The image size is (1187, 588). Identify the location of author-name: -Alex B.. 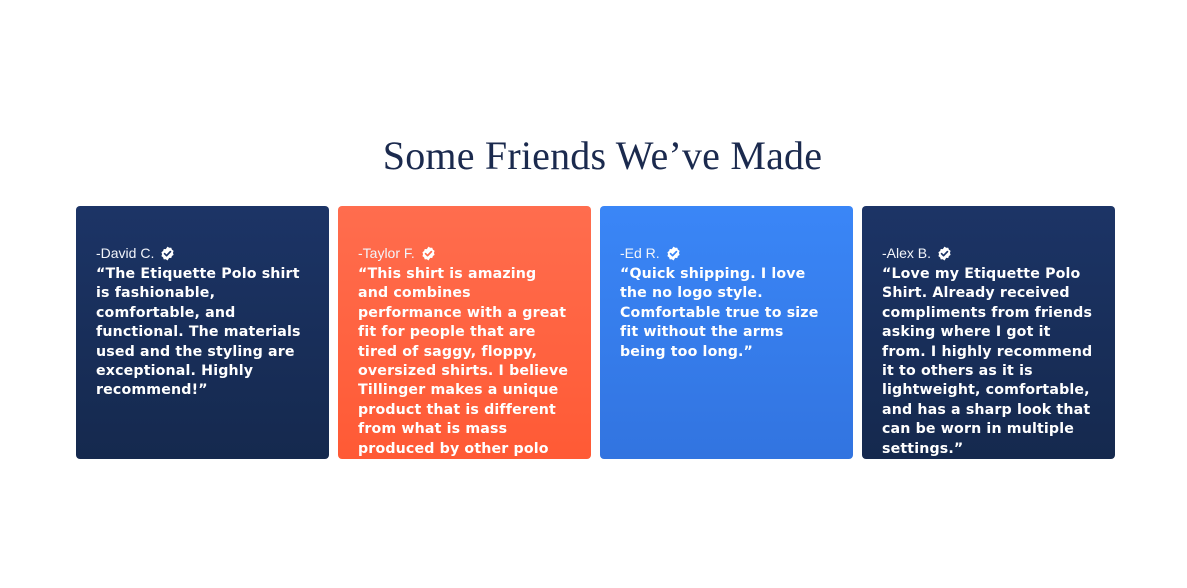
(907, 253).